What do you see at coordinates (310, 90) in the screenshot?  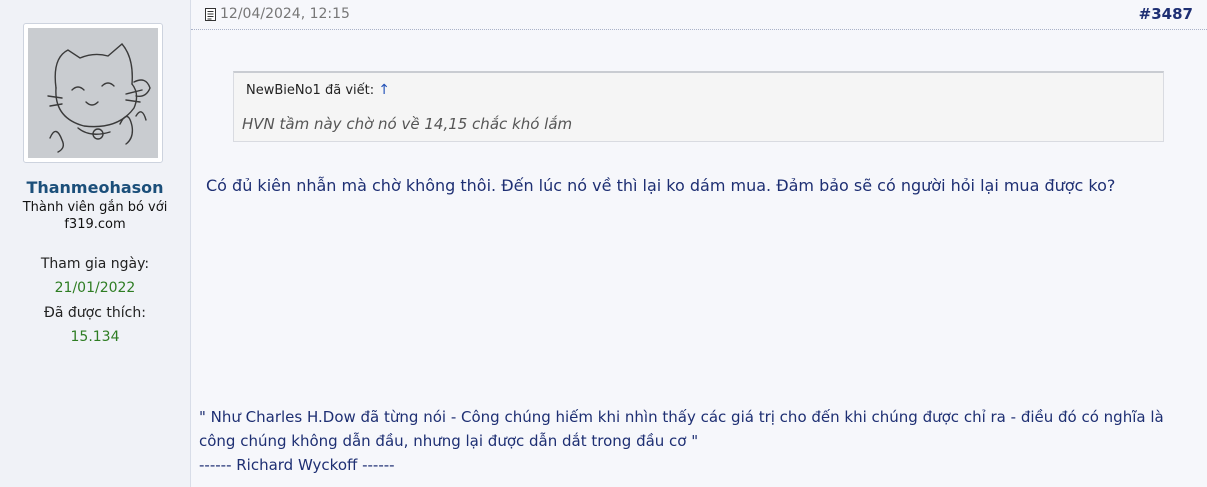 I see `quote-author-text: NewBieNo1 đã viết:` at bounding box center [310, 90].